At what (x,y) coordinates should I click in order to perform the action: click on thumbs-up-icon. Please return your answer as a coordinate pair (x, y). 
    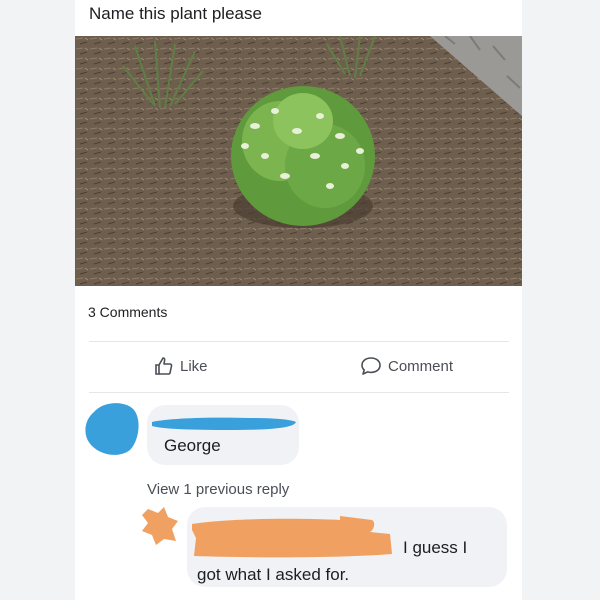
    Looking at the image, I should click on (164, 366).